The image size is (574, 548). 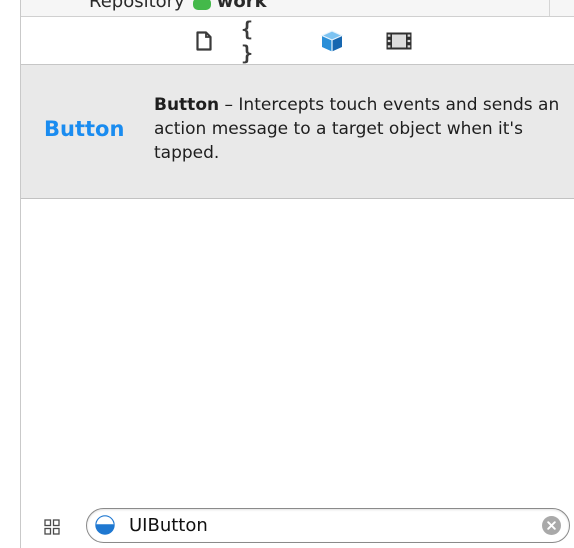 I want to click on repository-status-icon, so click(x=201, y=5).